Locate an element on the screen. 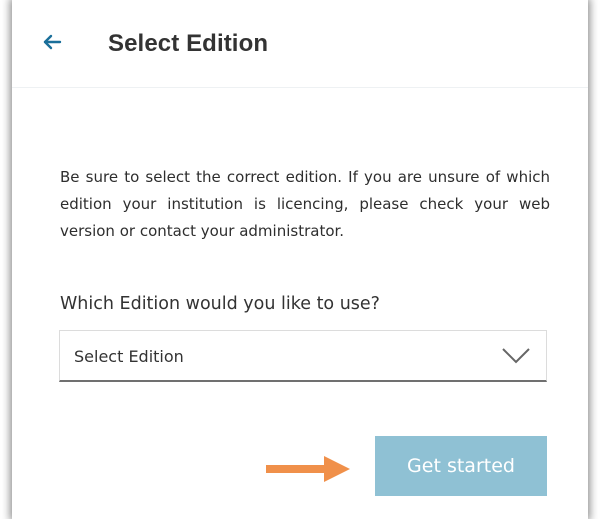 Image resolution: width=600 pixels, height=519 pixels. arrow-left-icon is located at coordinates (52, 42).